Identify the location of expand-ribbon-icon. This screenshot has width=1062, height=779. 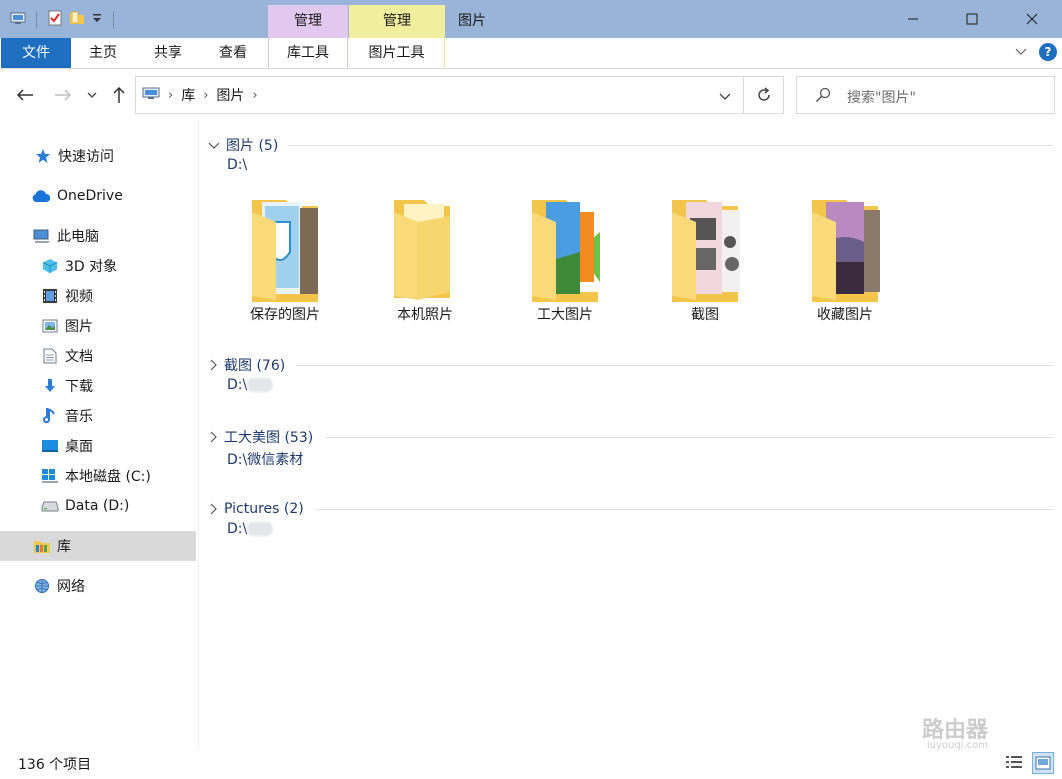
(1021, 54).